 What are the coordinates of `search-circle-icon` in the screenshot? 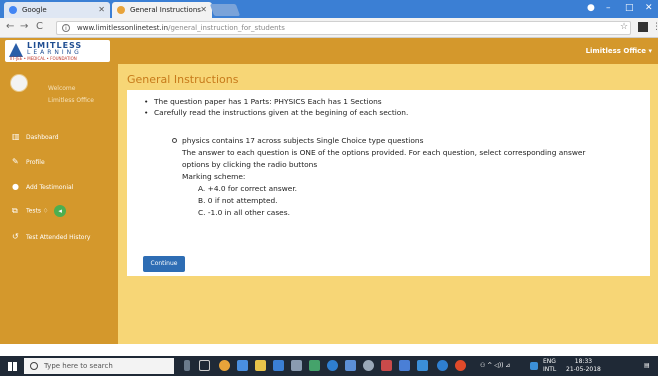 It's located at (34, 366).